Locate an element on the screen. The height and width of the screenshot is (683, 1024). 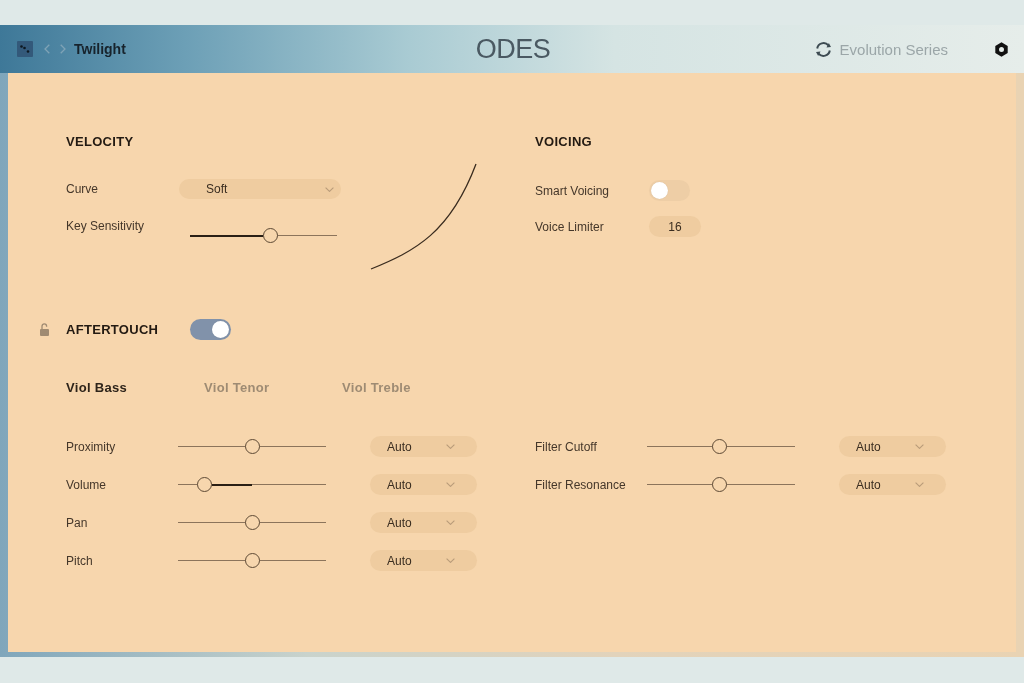
section-heading: VELOCITY is located at coordinates (100, 142).